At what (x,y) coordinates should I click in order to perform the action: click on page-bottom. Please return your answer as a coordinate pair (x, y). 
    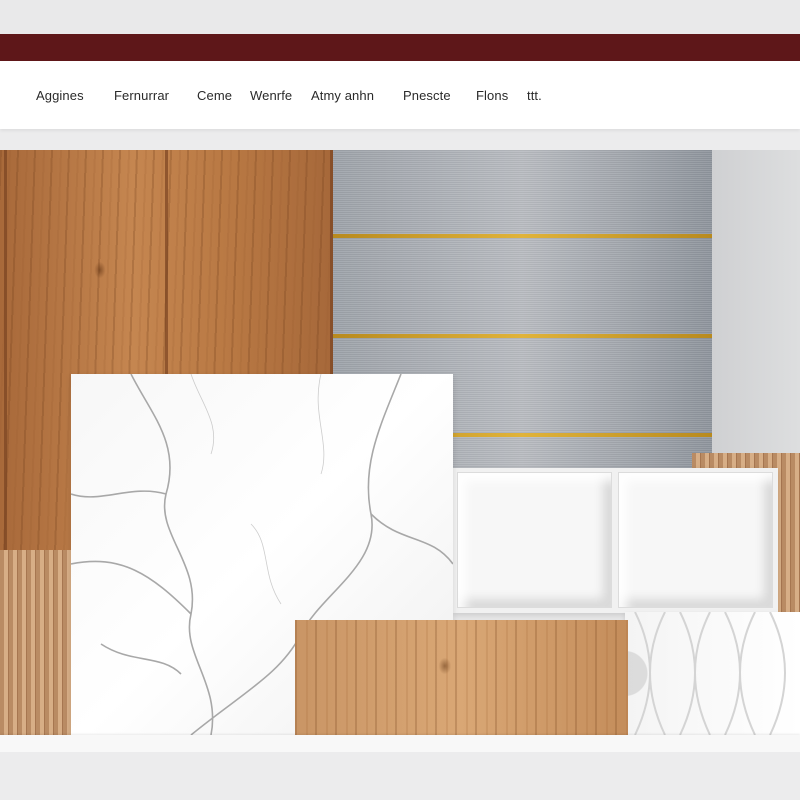
    Looking at the image, I should click on (400, 776).